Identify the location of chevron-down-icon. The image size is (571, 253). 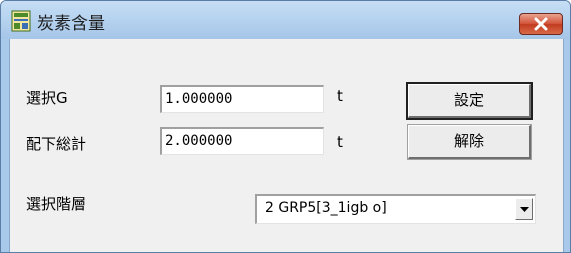
(524, 209).